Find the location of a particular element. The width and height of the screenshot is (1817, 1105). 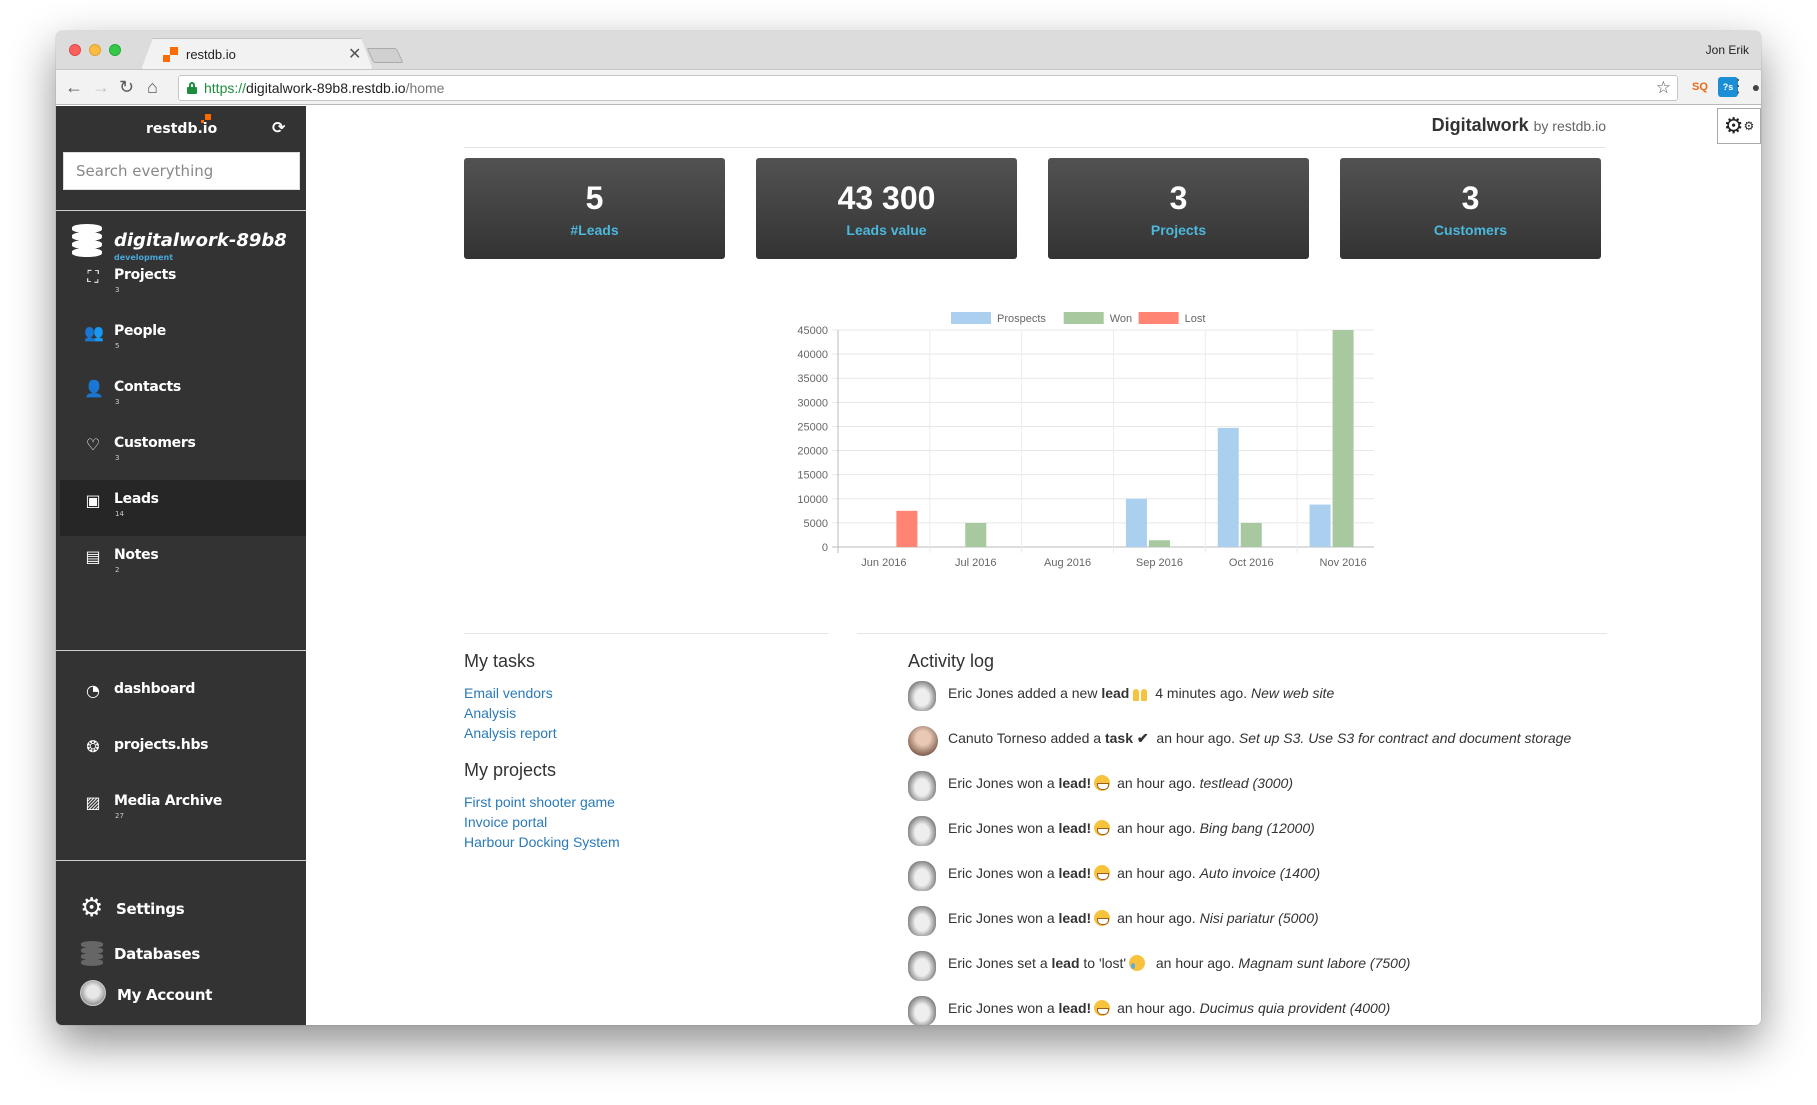

y-tick-label: 0 is located at coordinates (825, 548).